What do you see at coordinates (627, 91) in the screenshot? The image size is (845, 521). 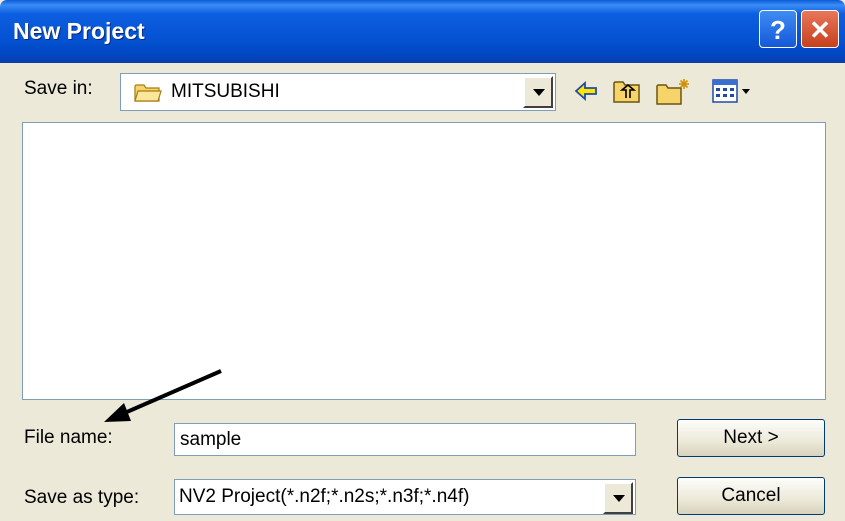 I see `up-folder-icon` at bounding box center [627, 91].